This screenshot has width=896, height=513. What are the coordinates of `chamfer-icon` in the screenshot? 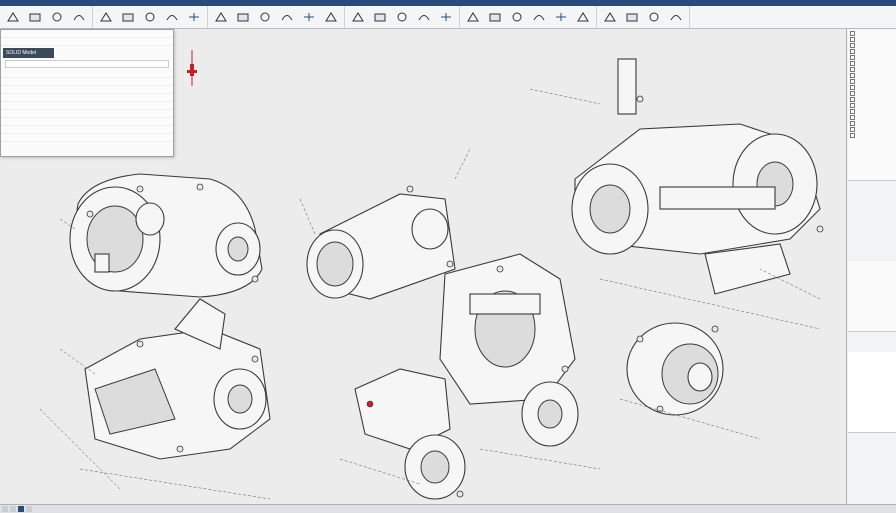 It's located at (128, 17).